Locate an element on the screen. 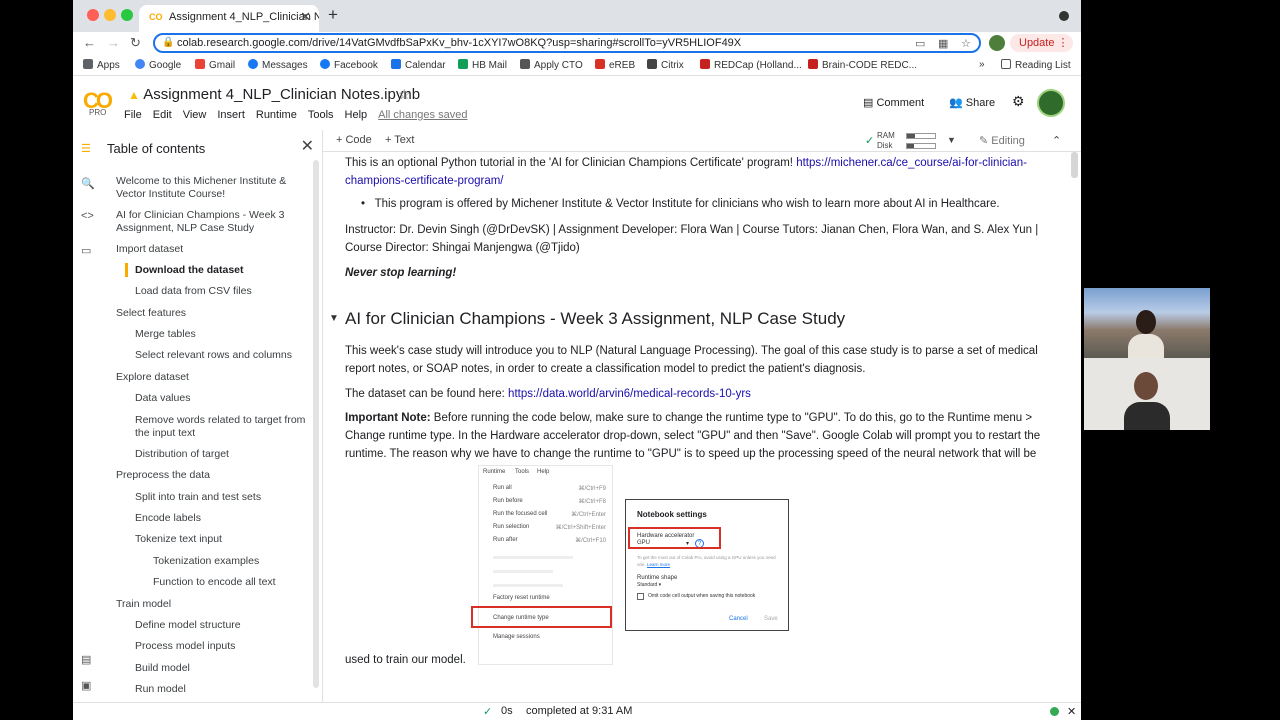 This screenshot has height=720, width=1280. notebook-title: ▲ Assignment 4_NLP_Clinician Notes.ipynb is located at coordinates (274, 94).